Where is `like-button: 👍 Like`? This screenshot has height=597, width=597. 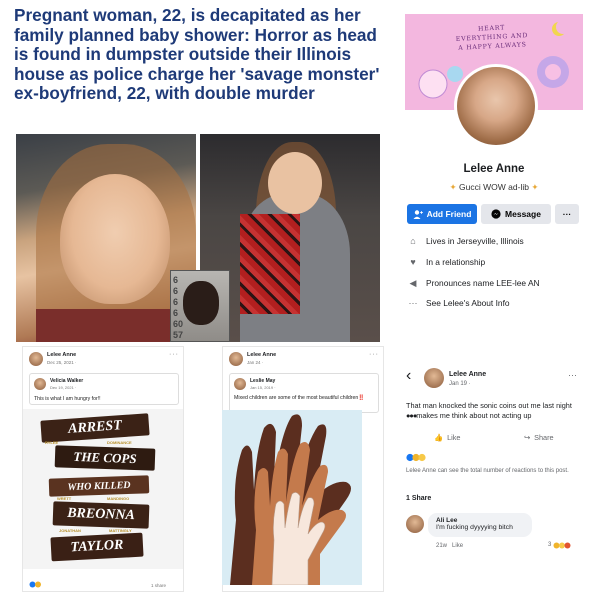
like-button: 👍 Like is located at coordinates (447, 437).